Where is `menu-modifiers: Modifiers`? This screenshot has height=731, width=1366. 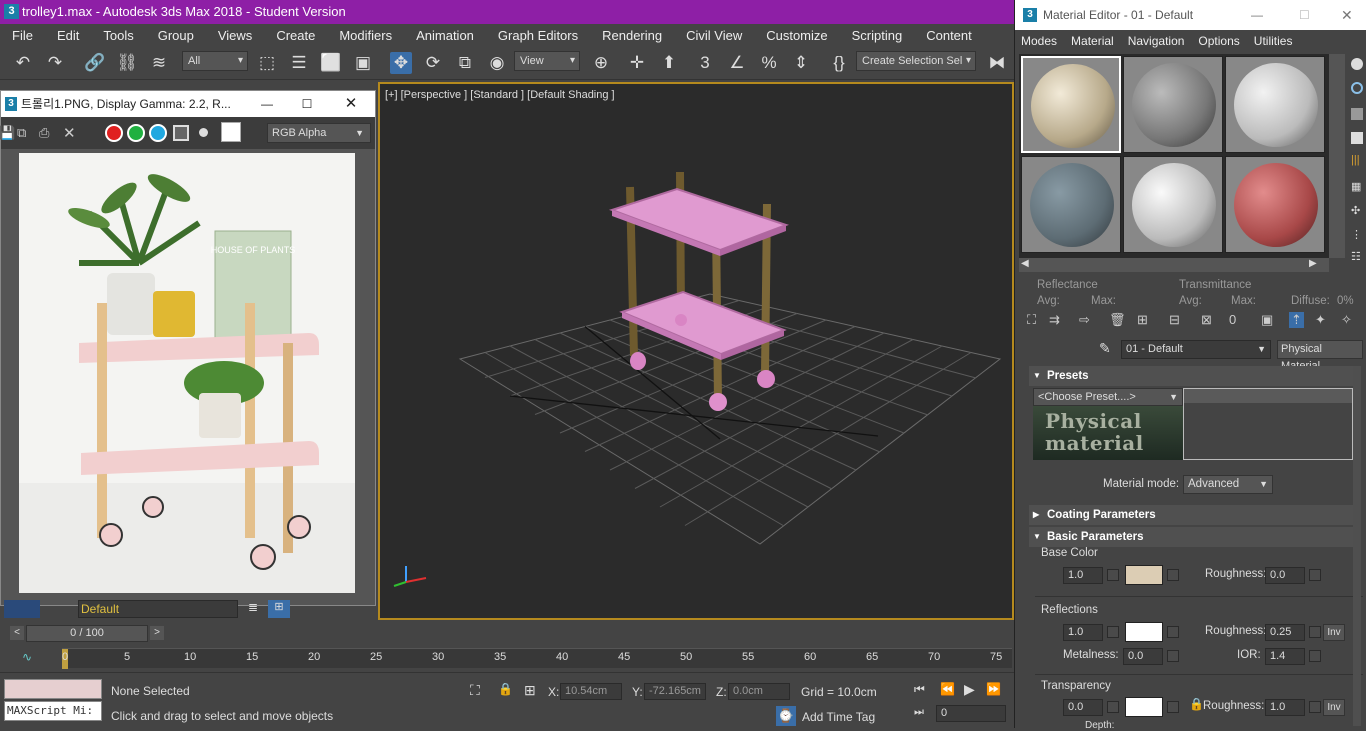 menu-modifiers: Modifiers is located at coordinates (365, 35).